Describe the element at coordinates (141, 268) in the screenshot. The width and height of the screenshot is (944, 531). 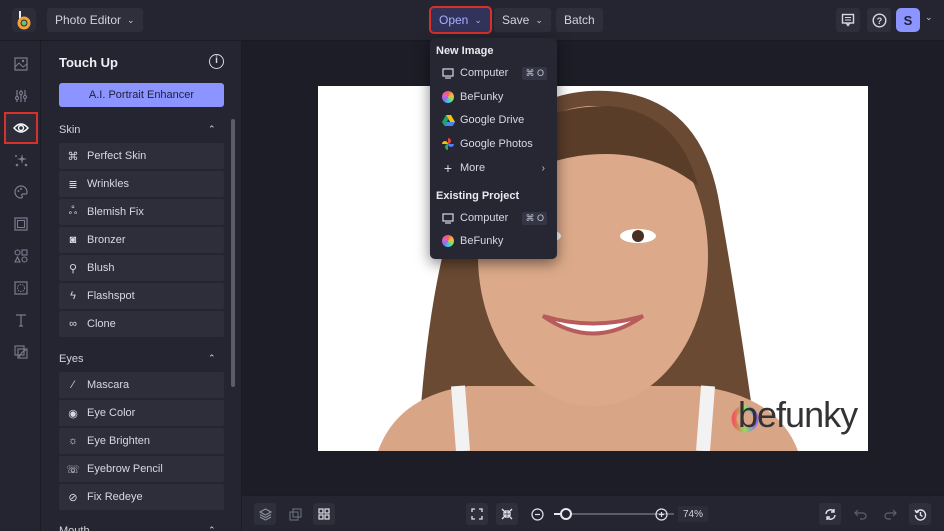
I see `tool-blush: ⚲ Blush` at that location.